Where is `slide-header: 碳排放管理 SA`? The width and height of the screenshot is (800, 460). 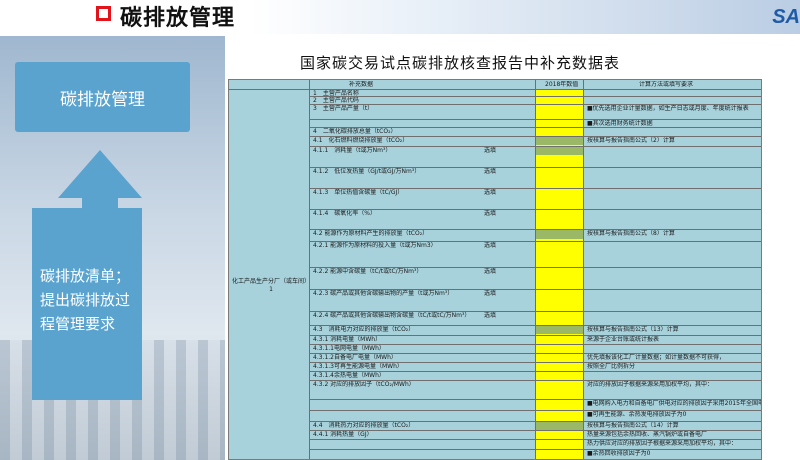 slide-header: 碳排放管理 SA is located at coordinates (400, 18).